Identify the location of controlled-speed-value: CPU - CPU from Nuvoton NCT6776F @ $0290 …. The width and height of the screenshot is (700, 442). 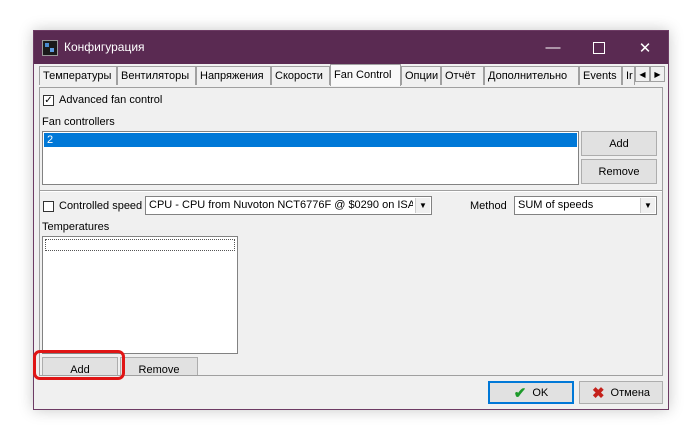
(281, 205).